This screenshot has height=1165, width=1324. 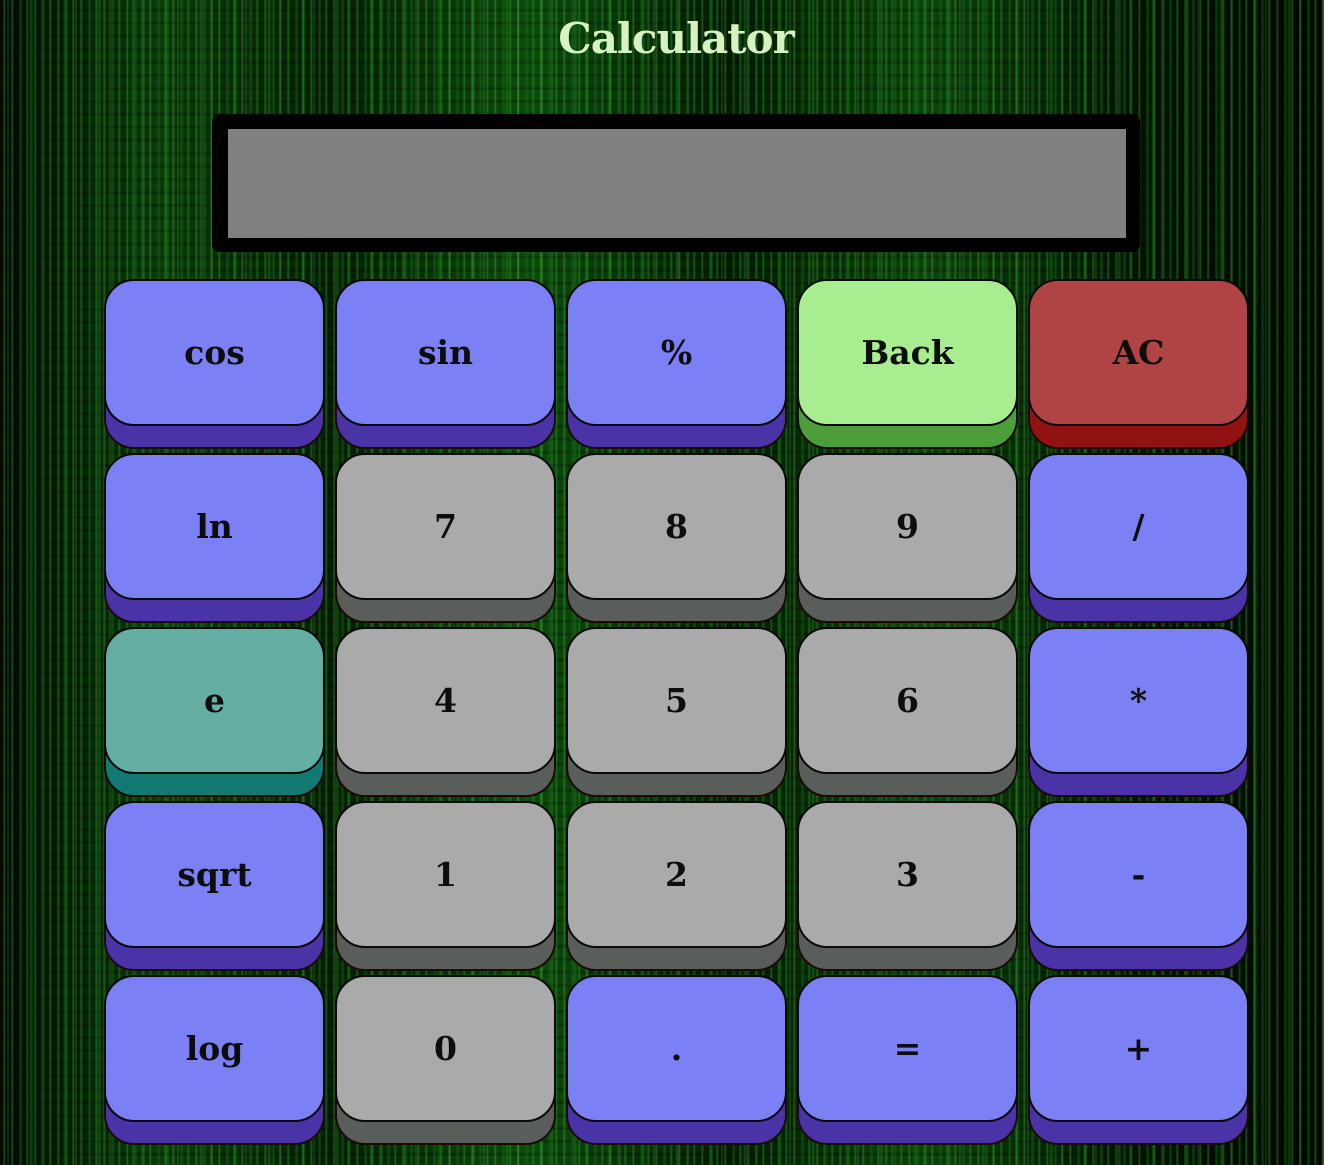 I want to click on log-button: log, so click(x=214, y=1062).